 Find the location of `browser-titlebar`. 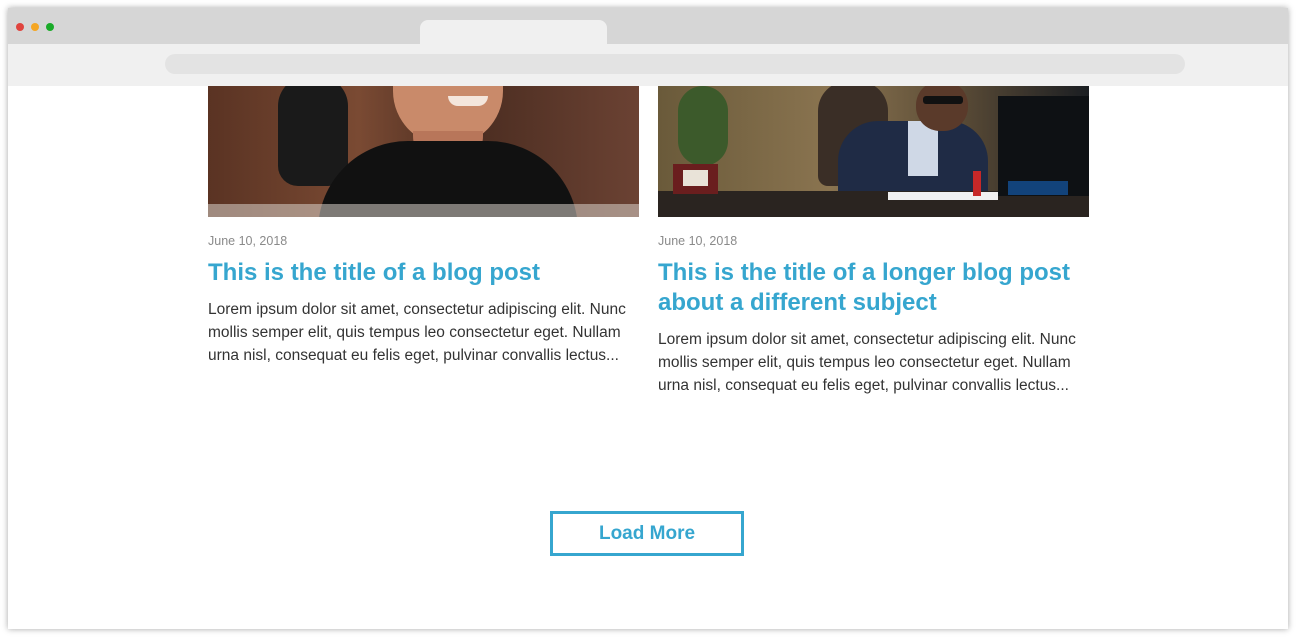

browser-titlebar is located at coordinates (648, 26).